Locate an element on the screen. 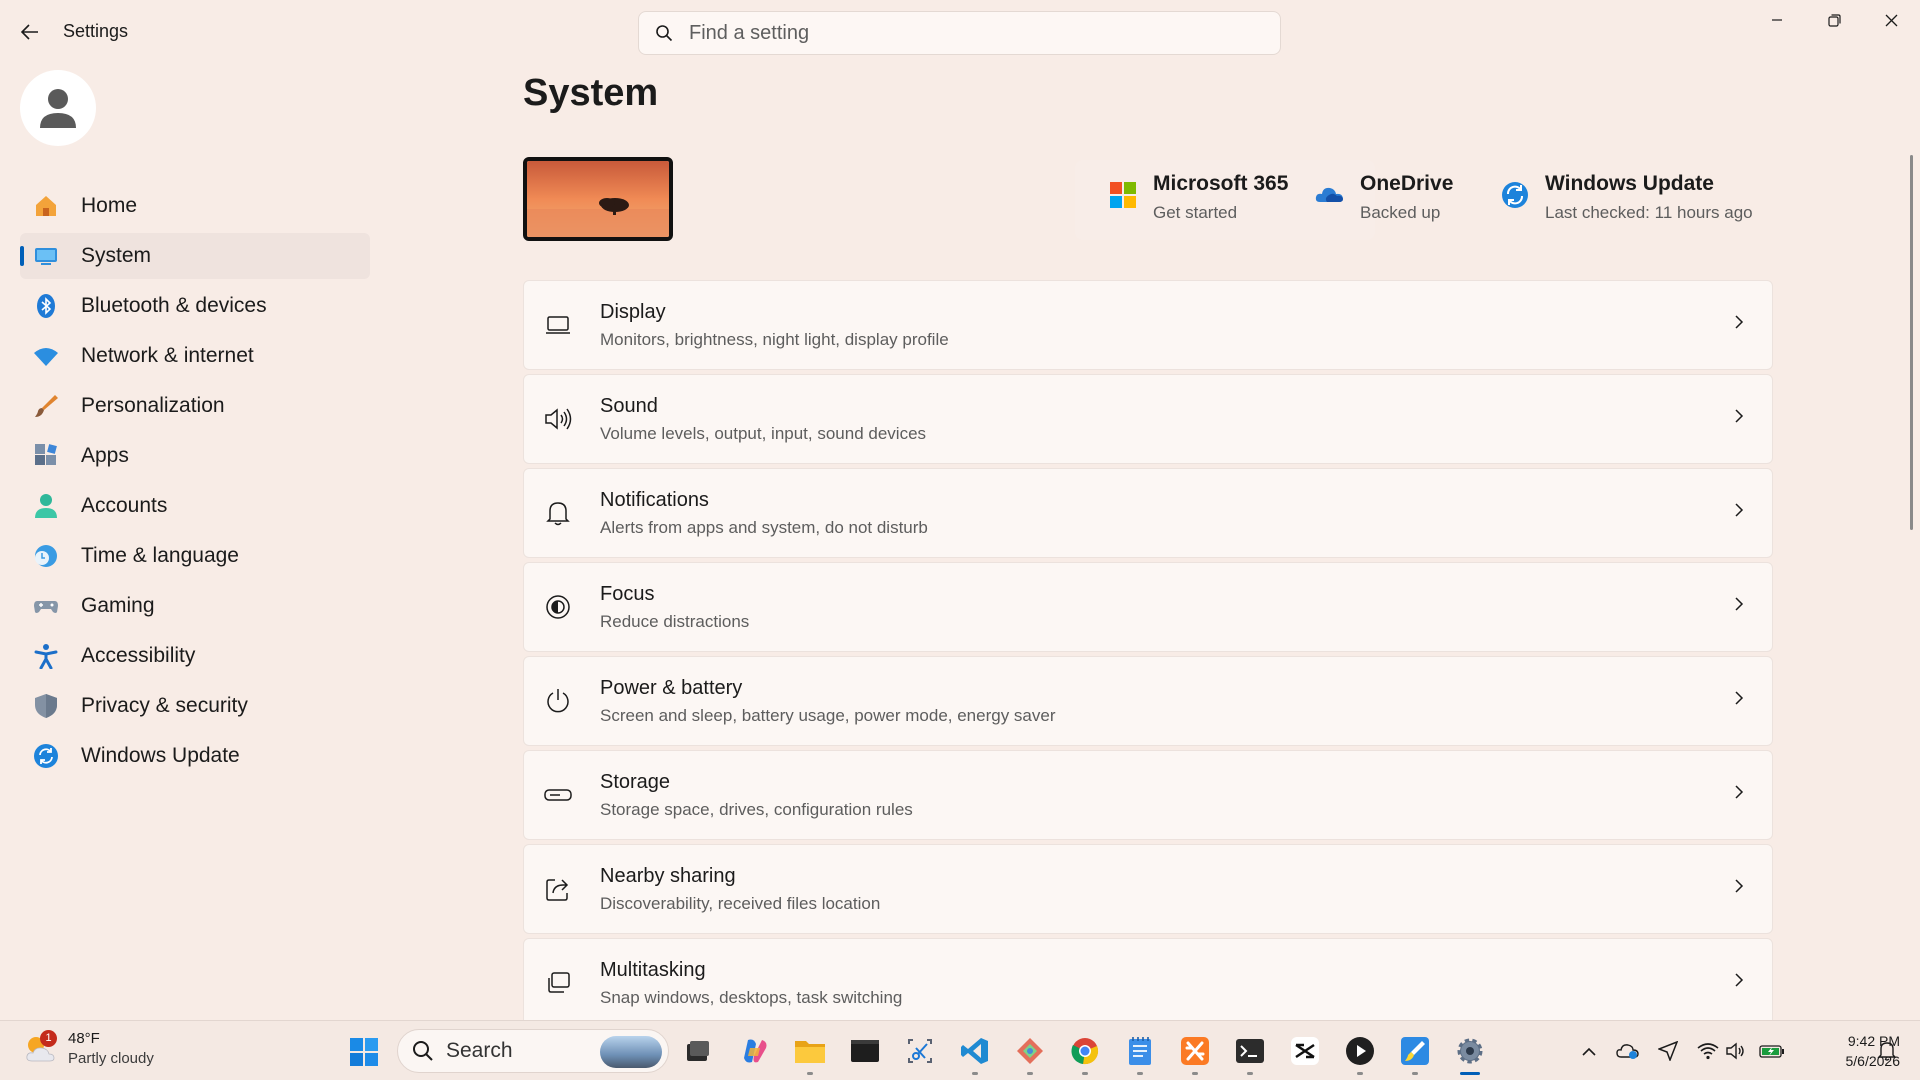  taskbar-search-label: Search is located at coordinates (479, 1050).